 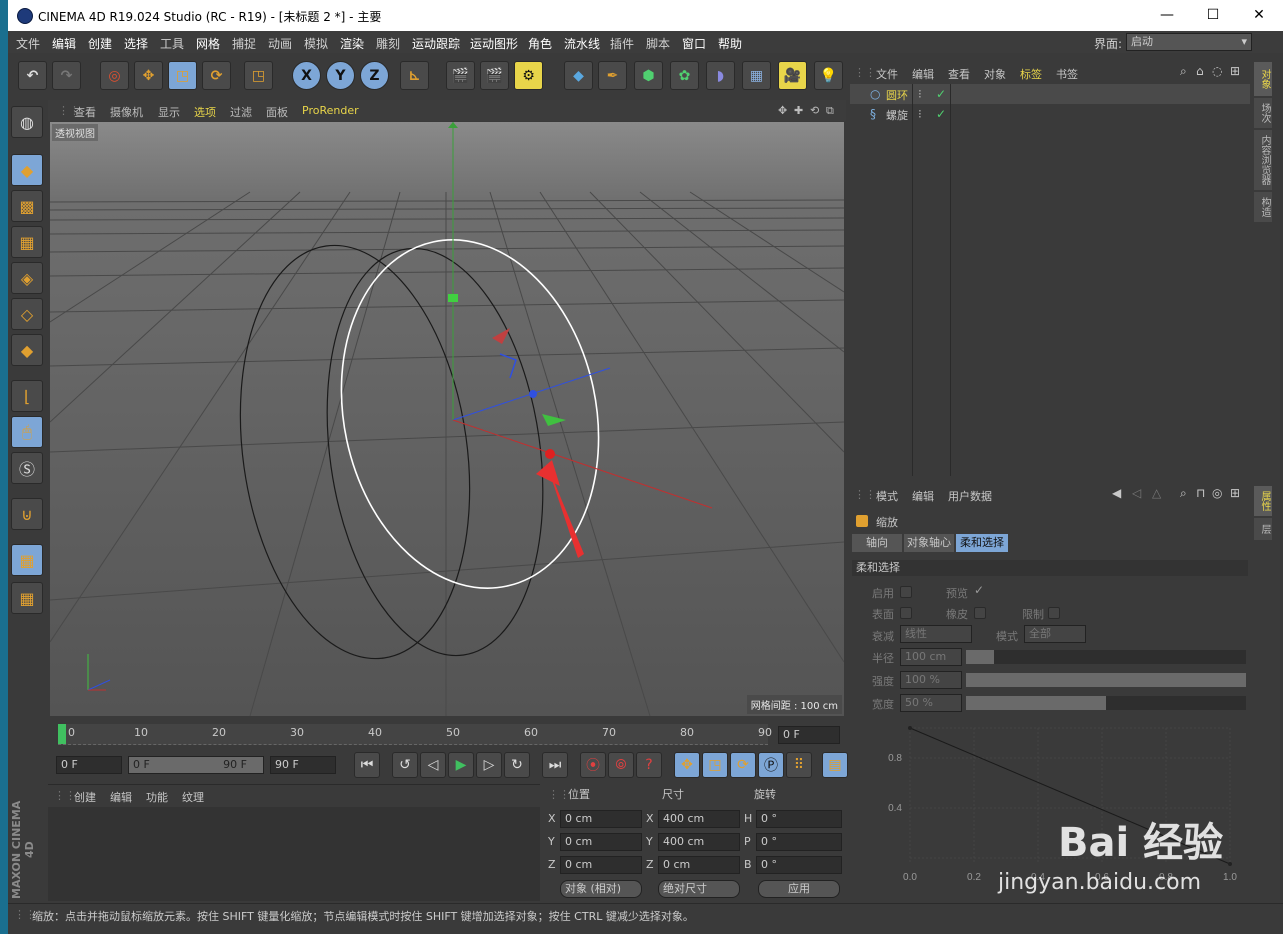 I want to click on viewport-menu-camera: 摄像机, so click(x=126, y=112).